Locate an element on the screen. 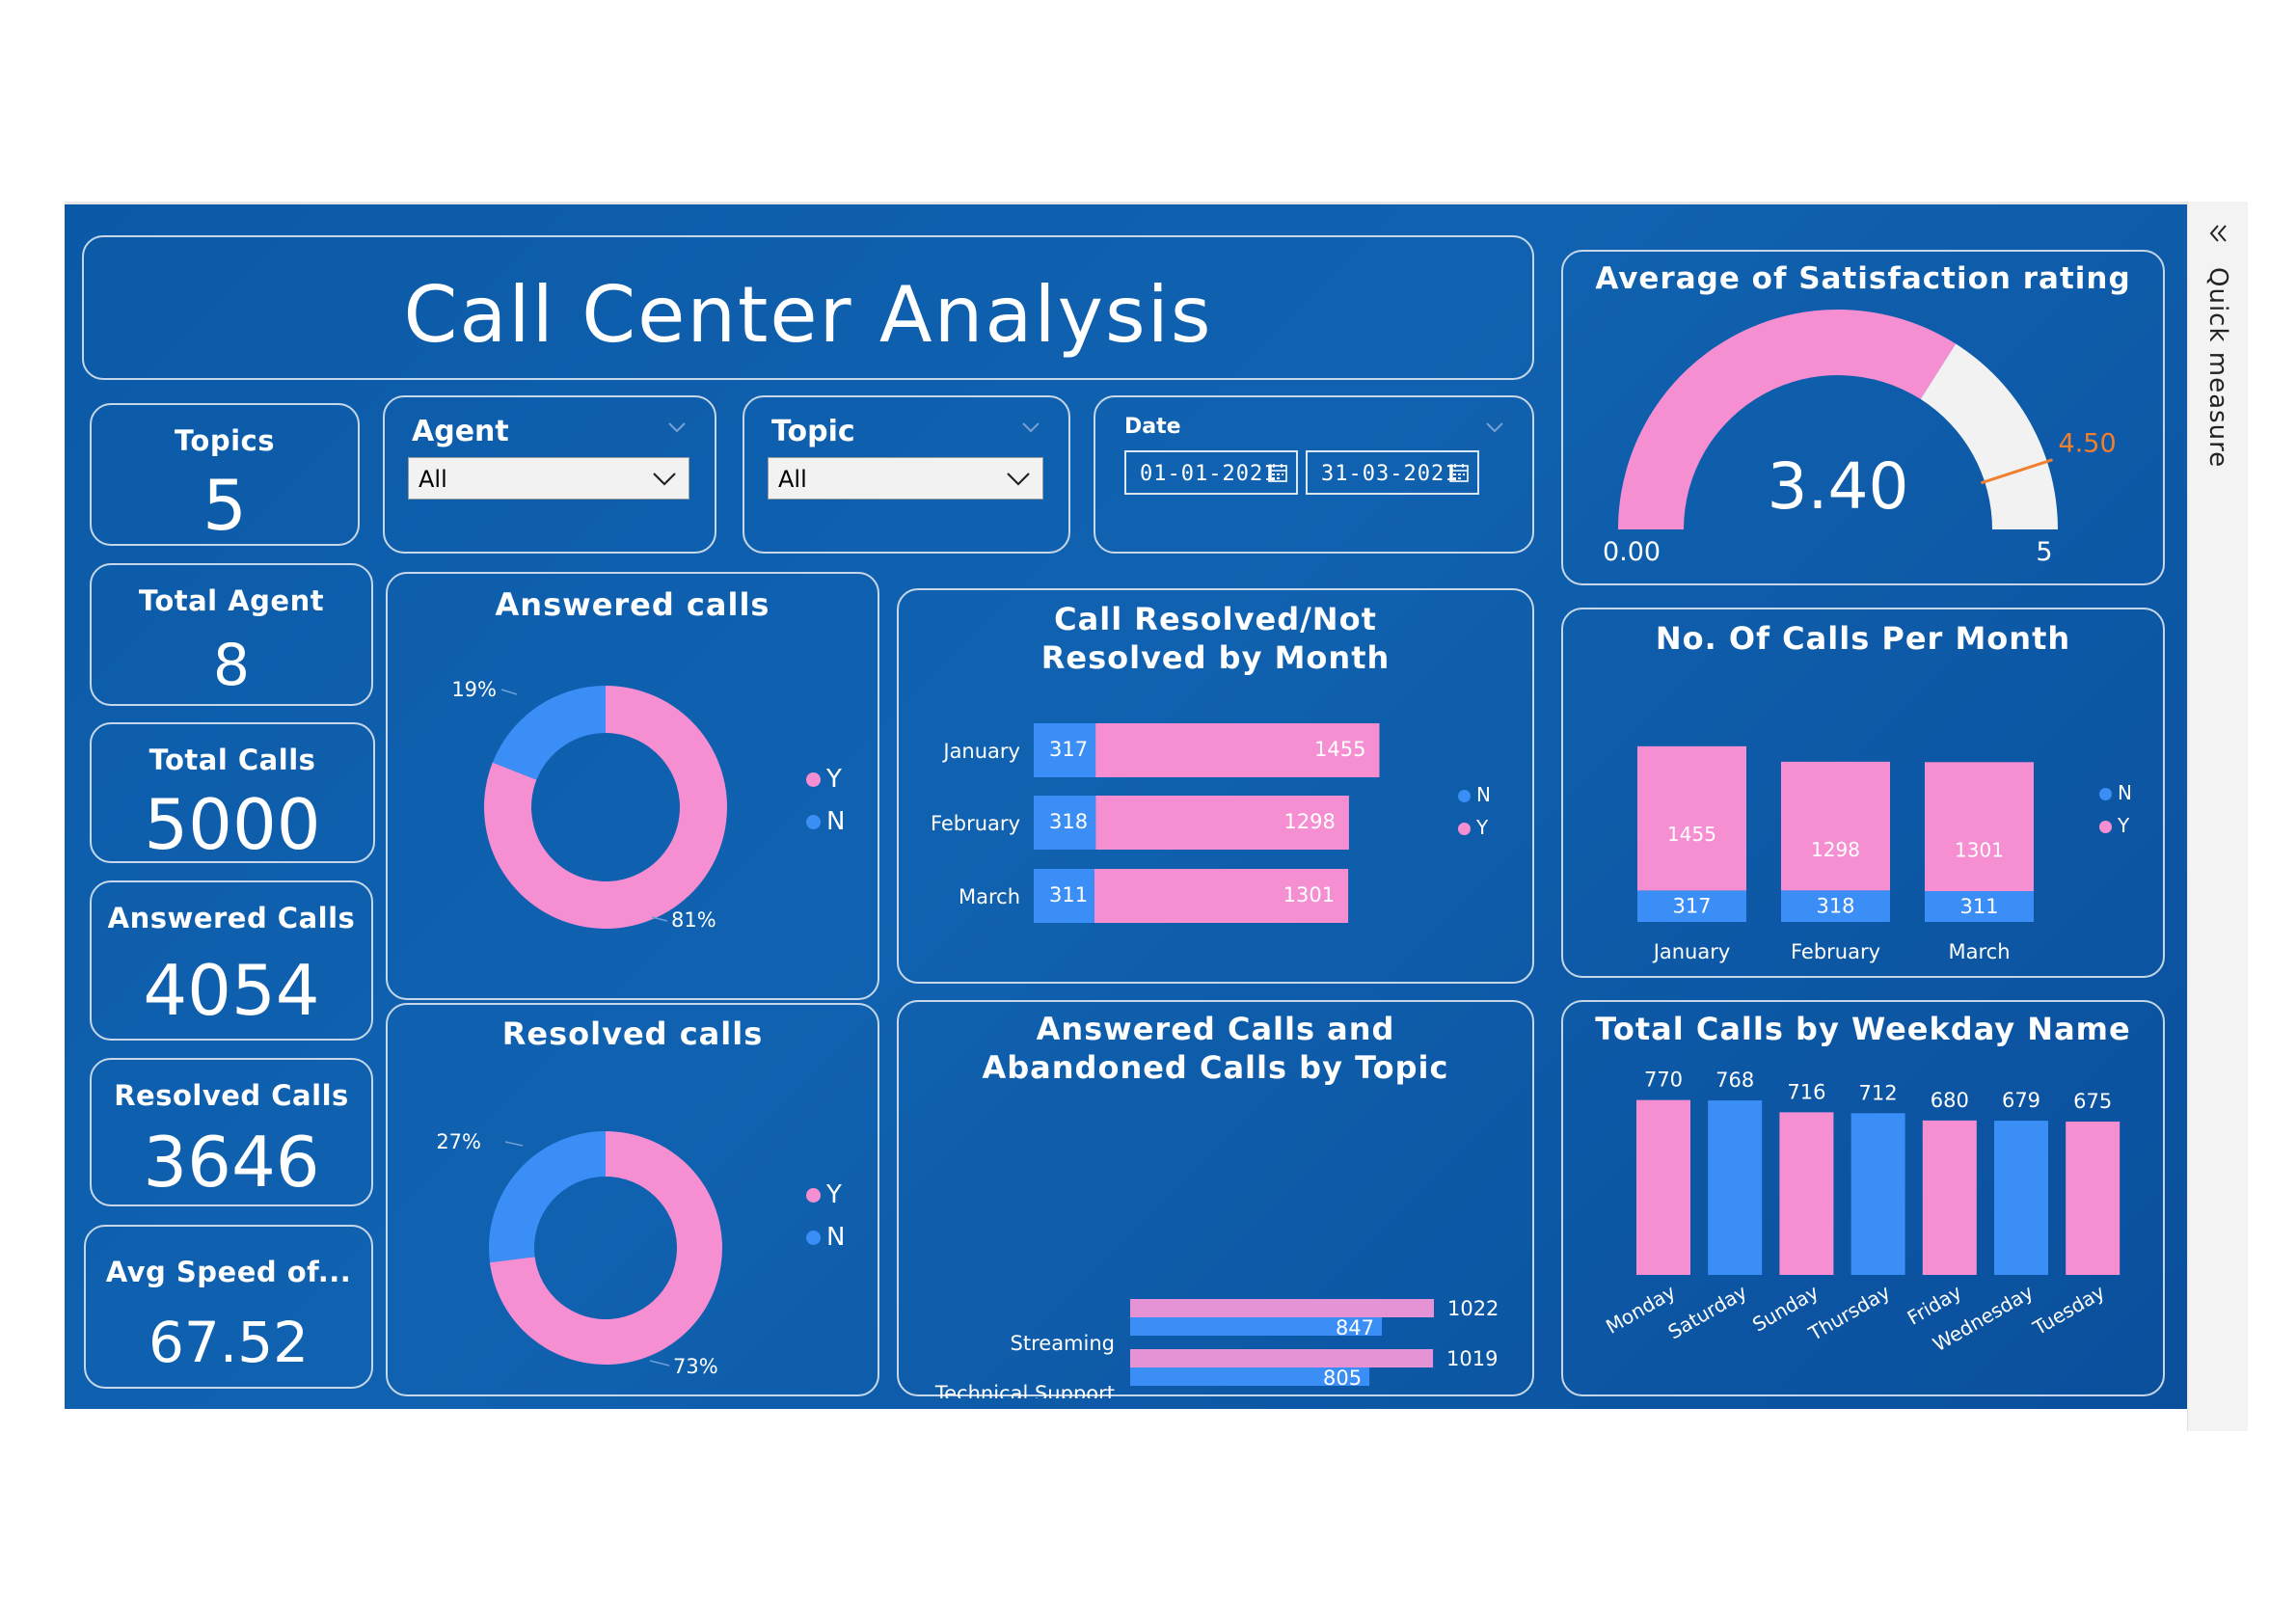 Image resolution: width=2296 pixels, height=1624 pixels. legend: Y N is located at coordinates (825, 1216).